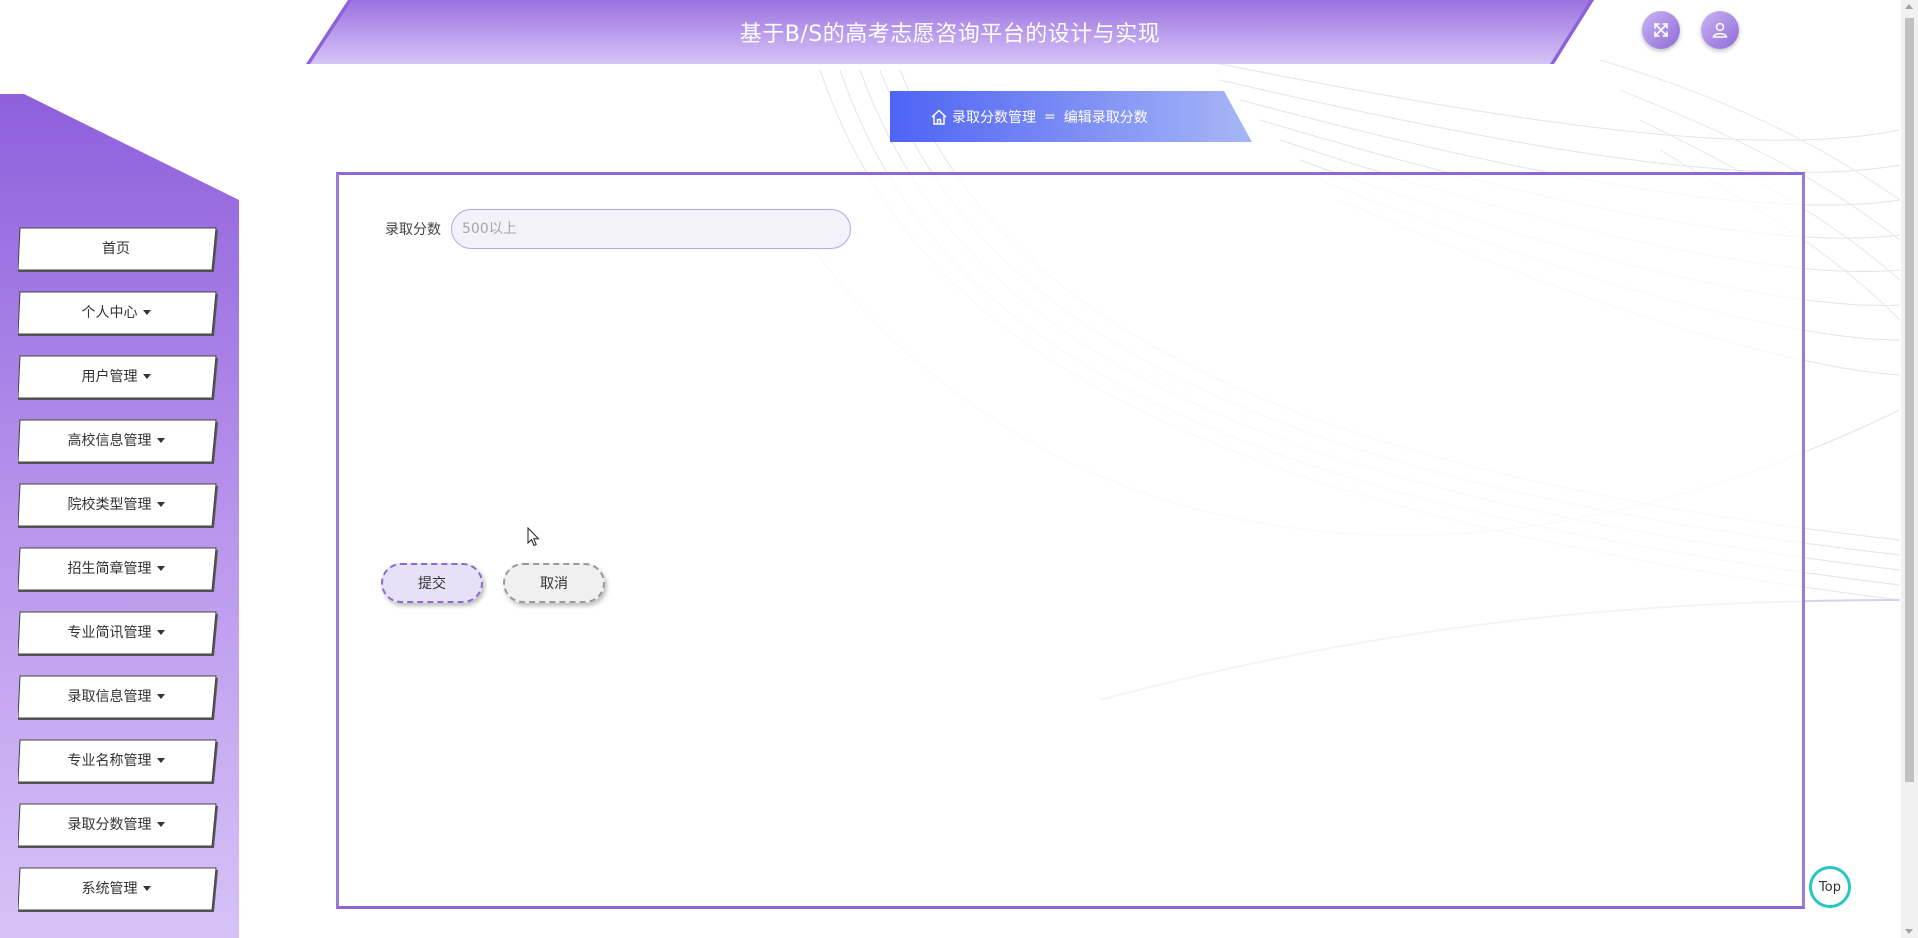 The height and width of the screenshot is (938, 1918). I want to click on score-field-row: 录取分数, so click(618, 229).